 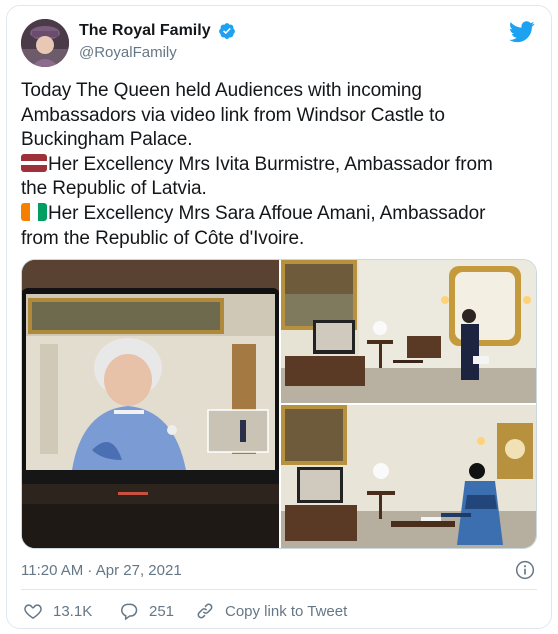 I want to click on tweet-actions: 13.1K 251 Copy link to Tweet, so click(x=279, y=611).